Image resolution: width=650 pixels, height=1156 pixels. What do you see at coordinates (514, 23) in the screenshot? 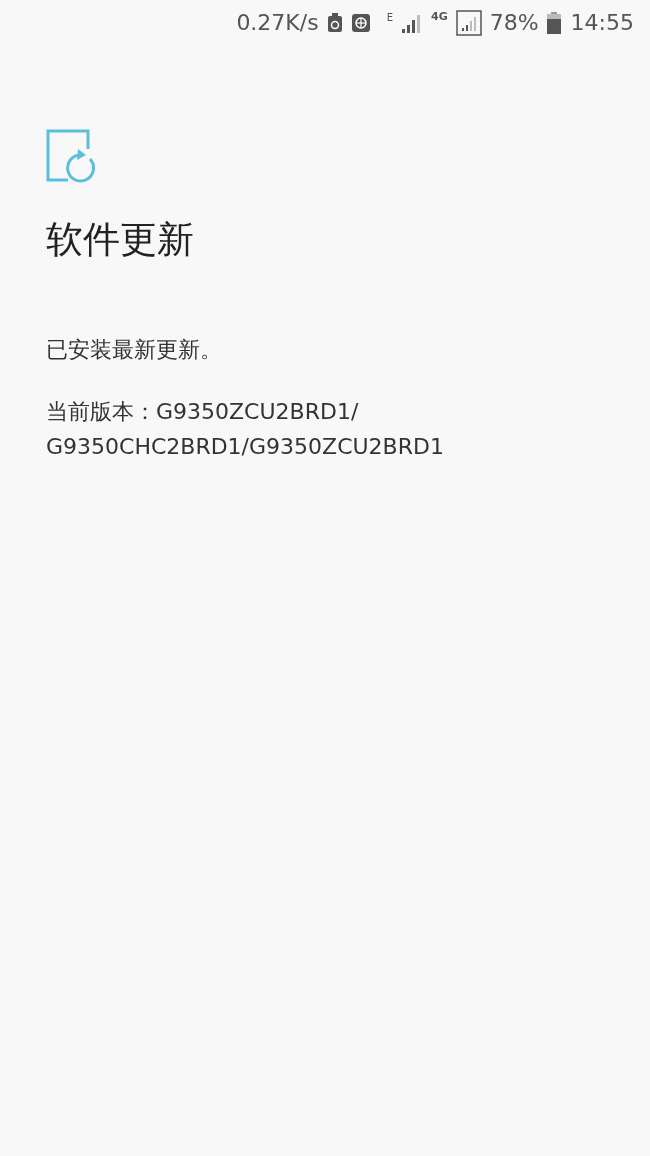
I see `battery-percentage: 78%` at bounding box center [514, 23].